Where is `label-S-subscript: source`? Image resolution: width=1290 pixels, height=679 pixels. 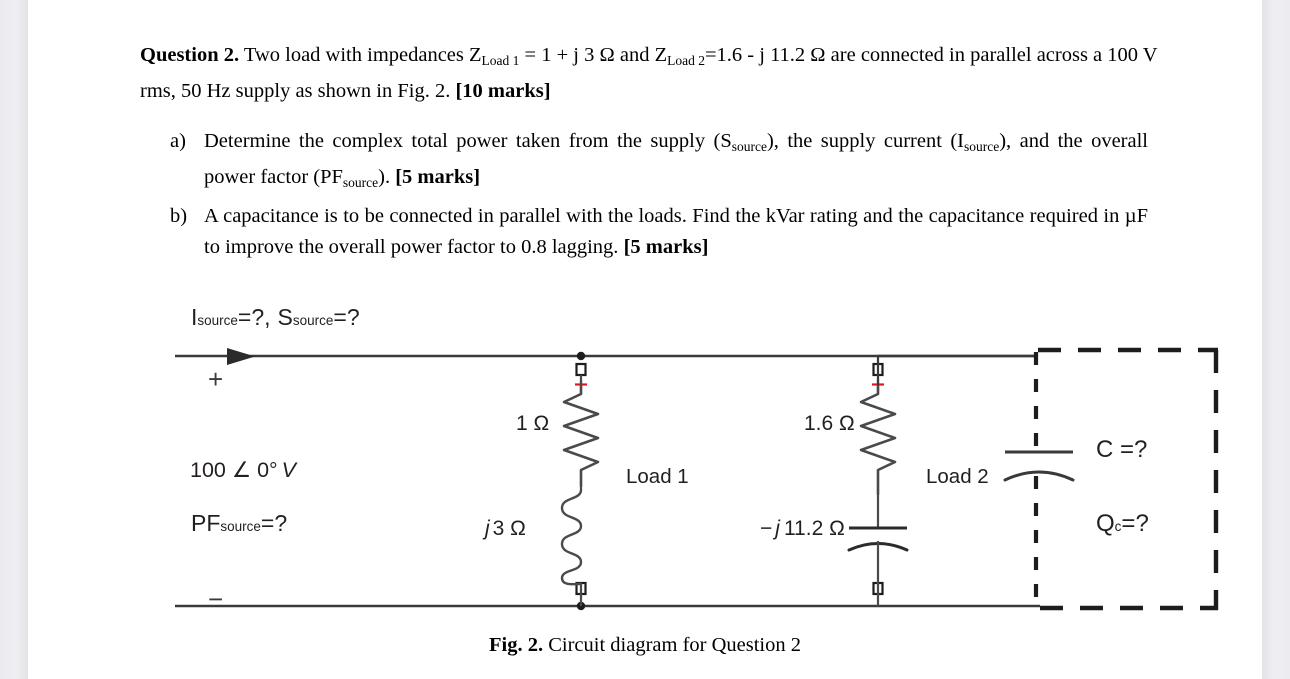 label-S-subscript: source is located at coordinates (313, 320).